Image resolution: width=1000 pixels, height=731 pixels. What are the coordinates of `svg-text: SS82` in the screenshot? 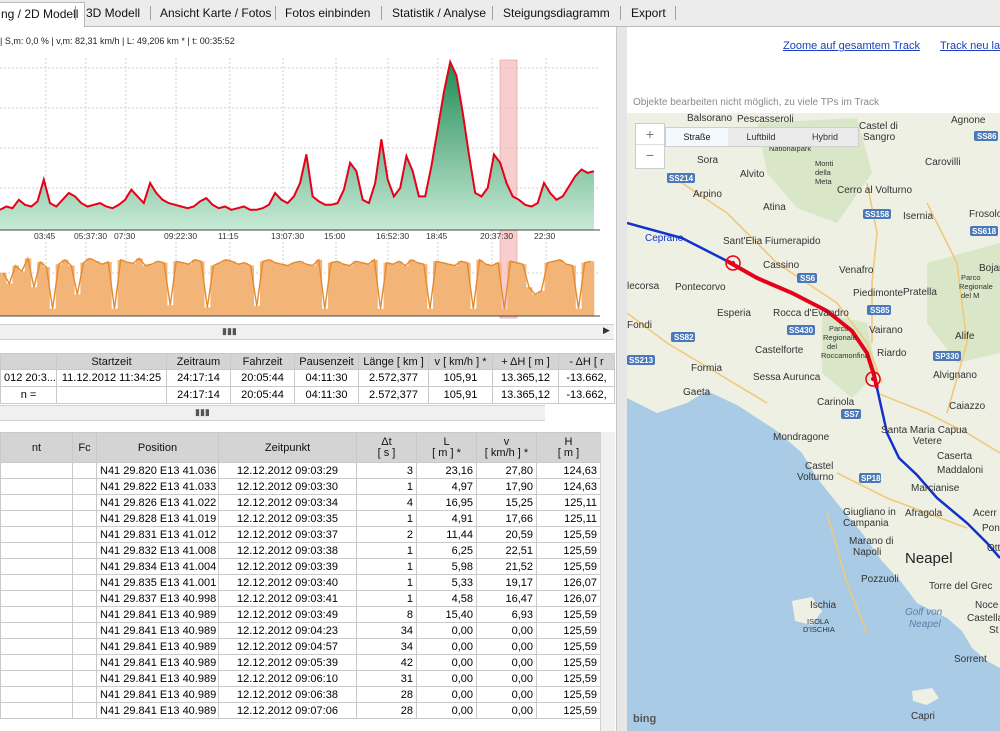 It's located at (684, 337).